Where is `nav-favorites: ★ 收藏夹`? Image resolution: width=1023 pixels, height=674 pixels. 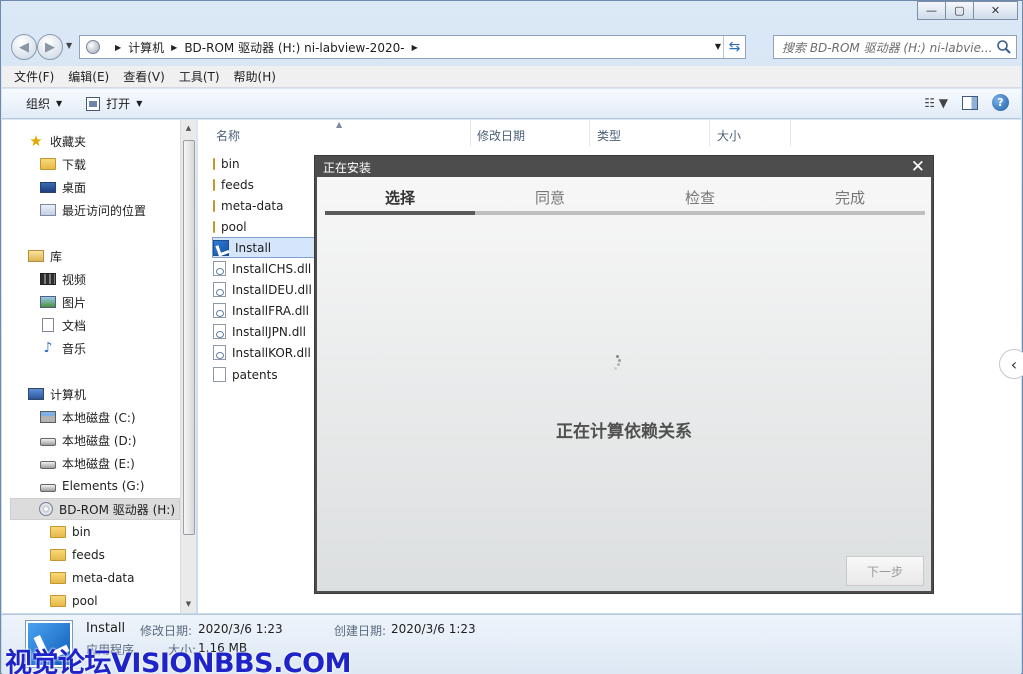 nav-favorites: ★ 收藏夹 is located at coordinates (57, 141).